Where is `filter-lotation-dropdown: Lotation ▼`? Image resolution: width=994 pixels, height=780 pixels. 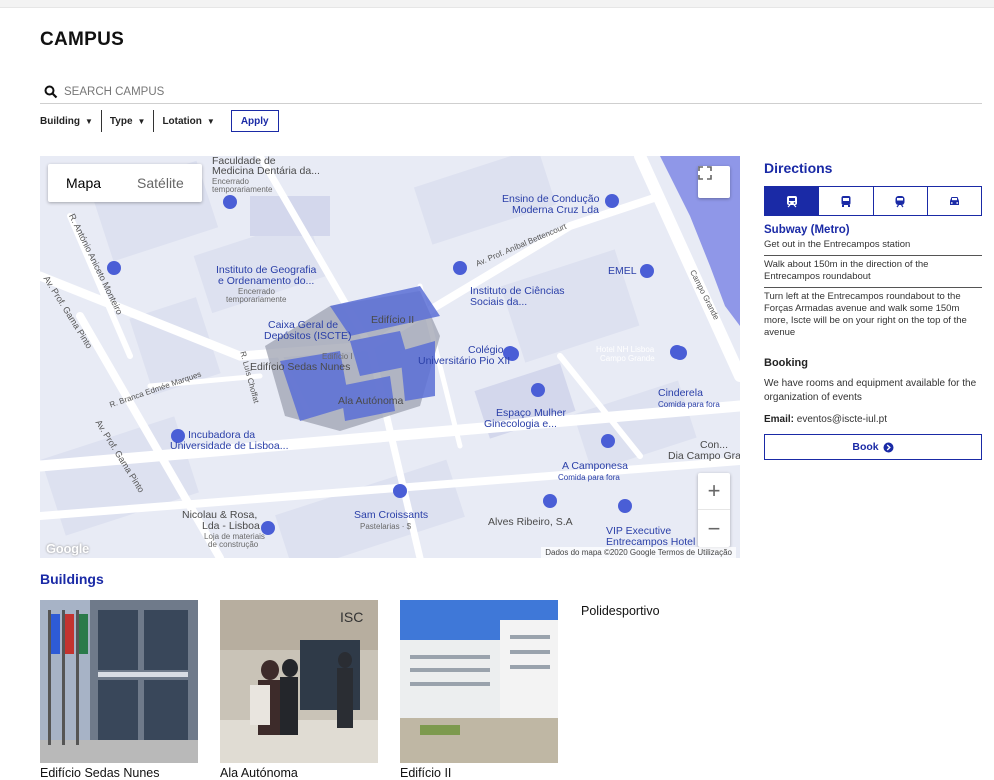 filter-lotation-dropdown: Lotation ▼ is located at coordinates (188, 121).